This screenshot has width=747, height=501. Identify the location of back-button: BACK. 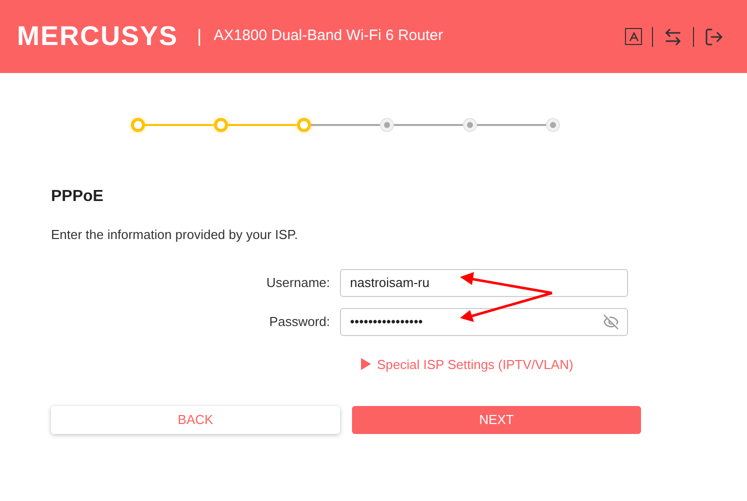
(195, 420).